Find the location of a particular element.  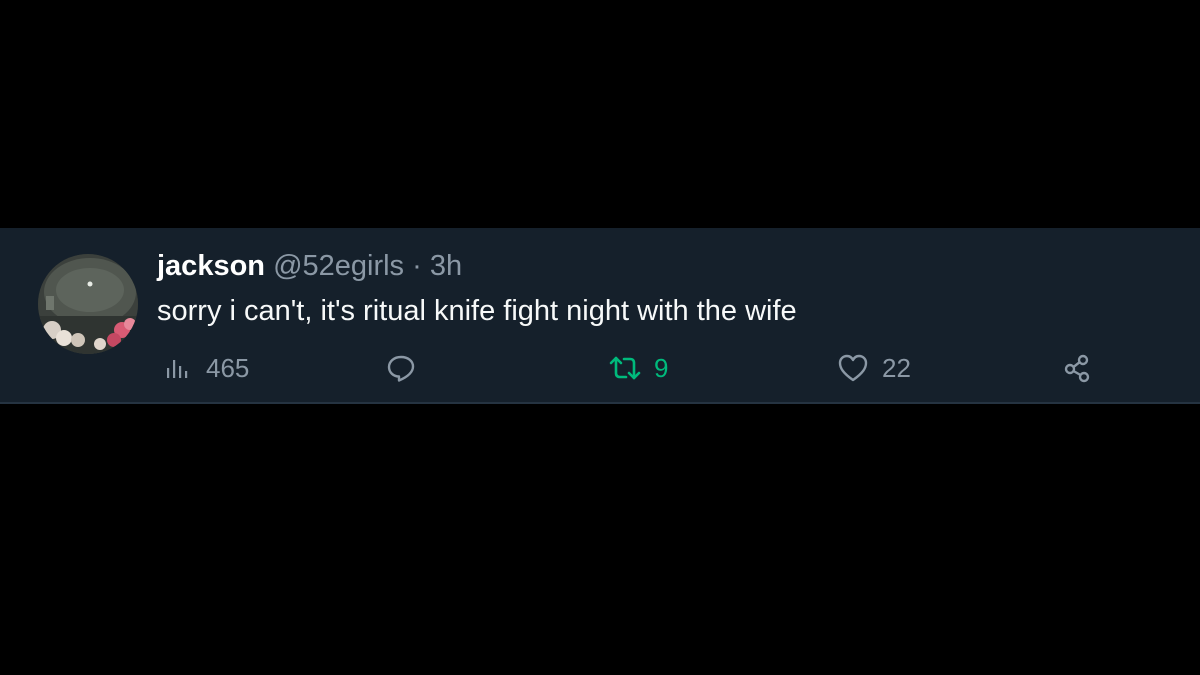

author-handle: @52egirls is located at coordinates (338, 266).